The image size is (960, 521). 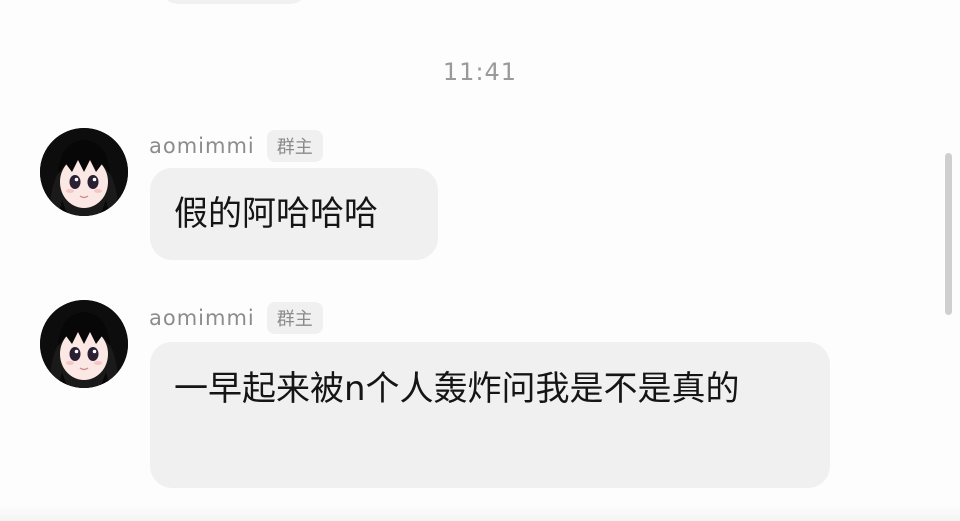 What do you see at coordinates (480, 513) in the screenshot?
I see `bottom-edge` at bounding box center [480, 513].